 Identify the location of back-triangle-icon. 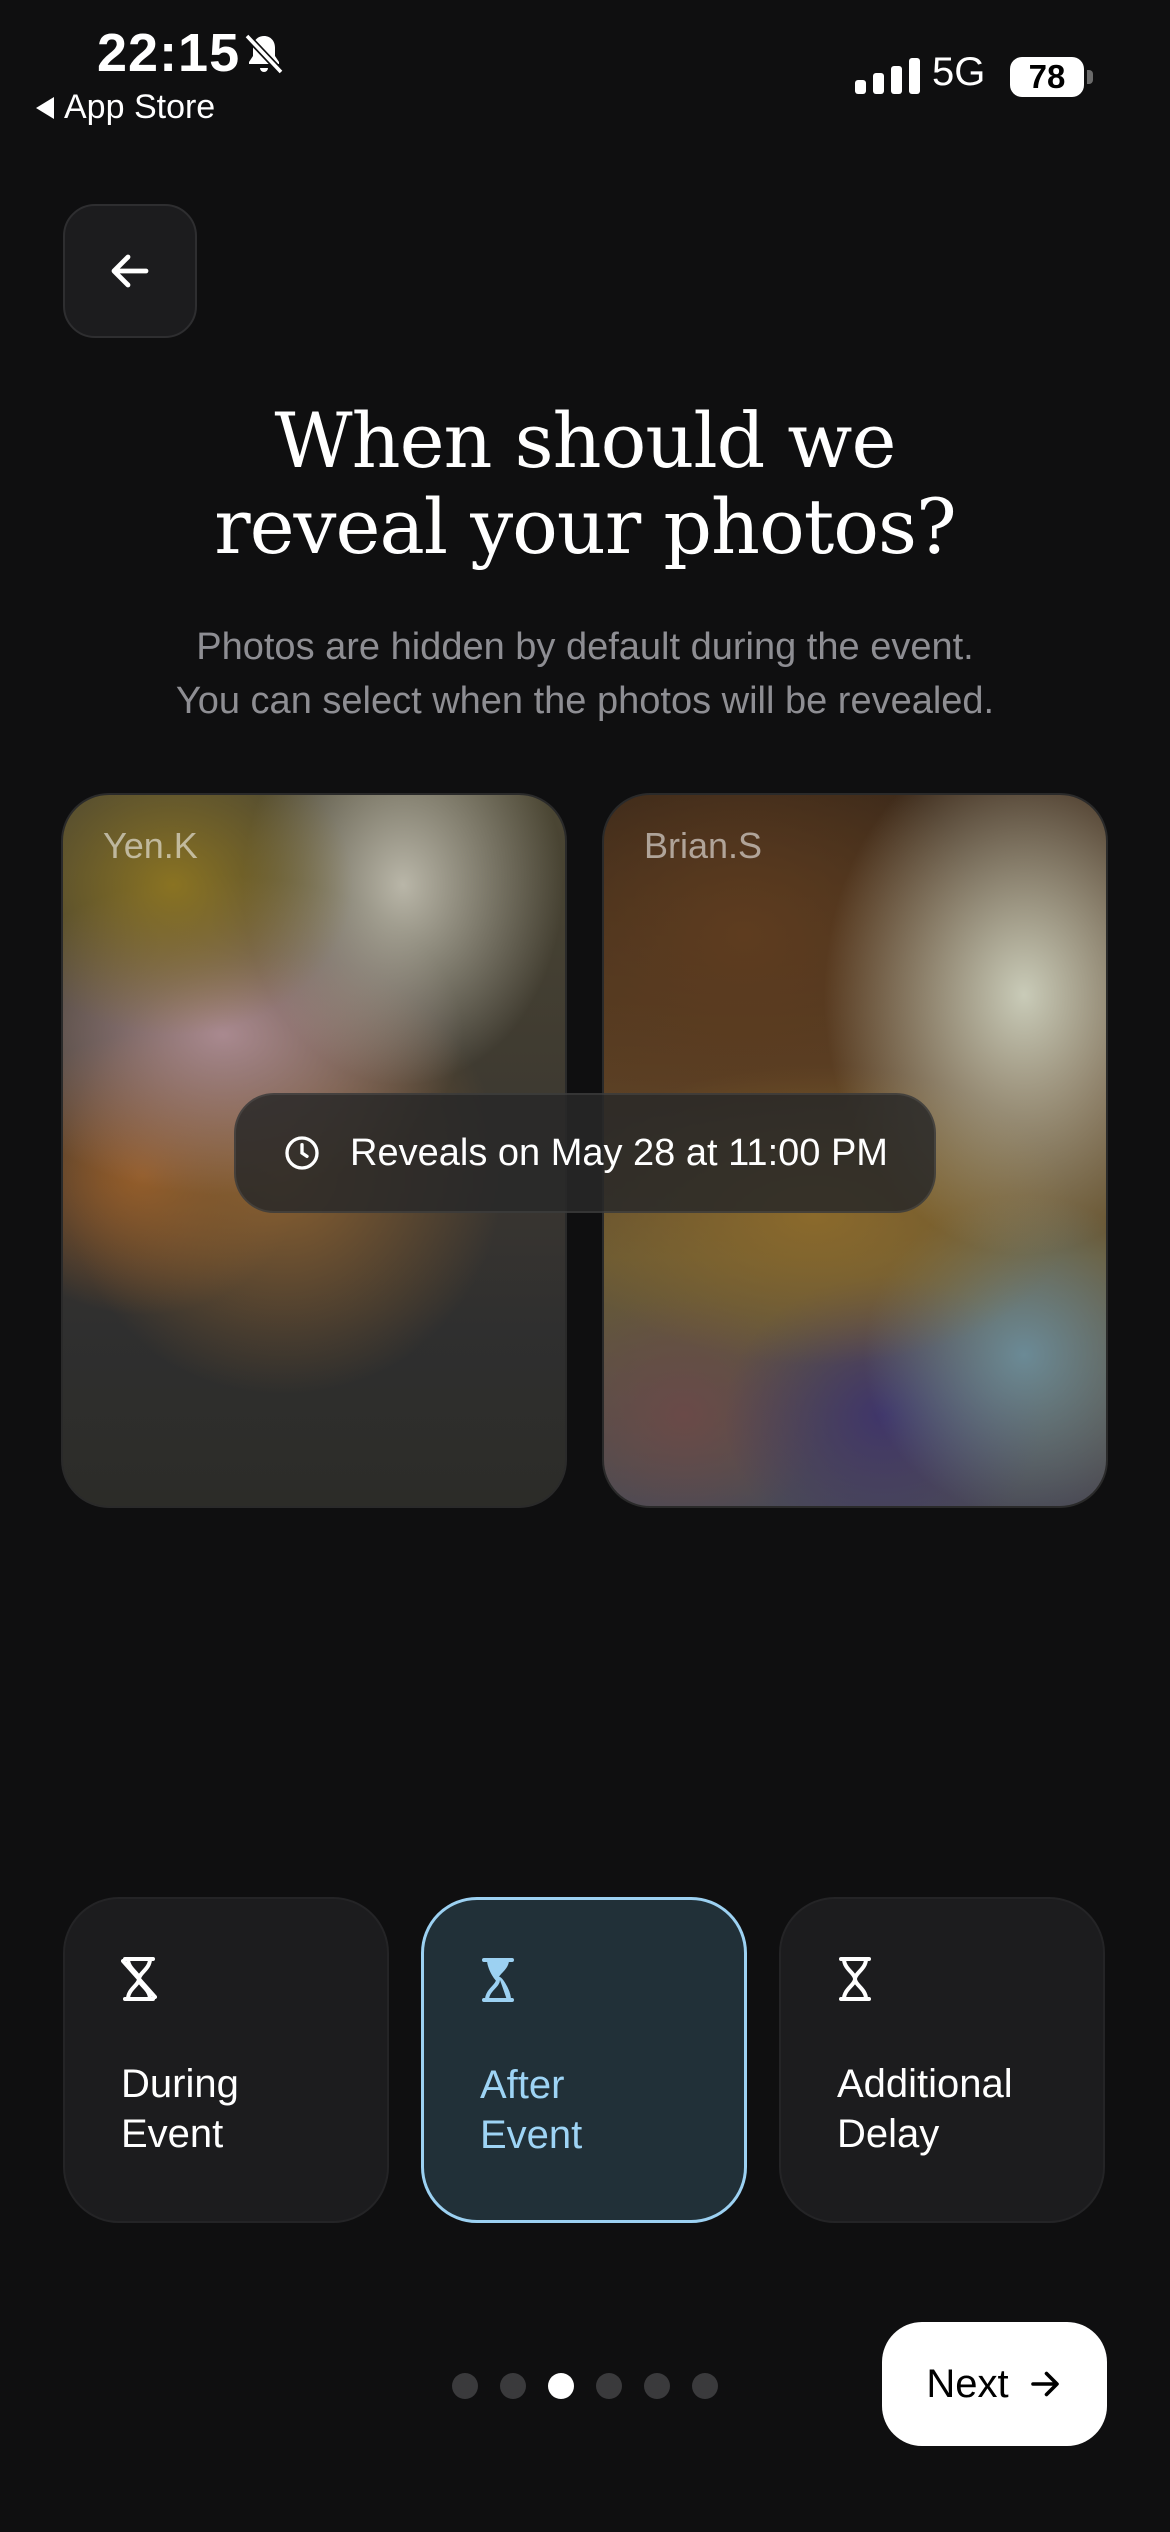
(45, 107).